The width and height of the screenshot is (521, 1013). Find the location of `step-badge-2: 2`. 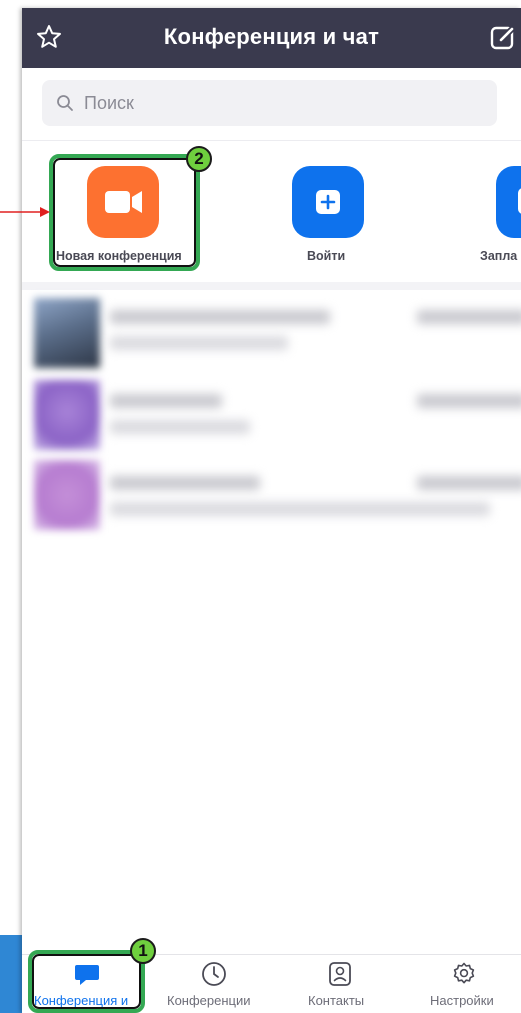

step-badge-2: 2 is located at coordinates (199, 159).